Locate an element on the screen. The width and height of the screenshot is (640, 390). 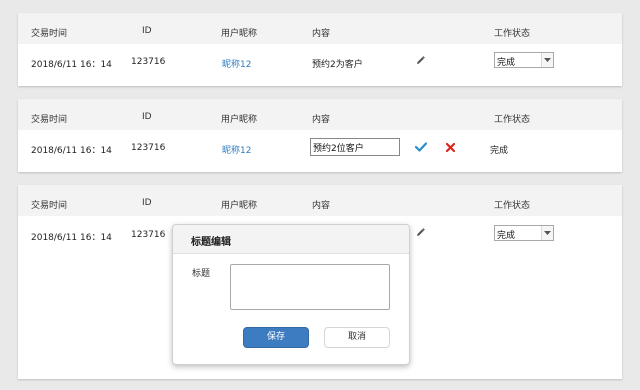
cell-status: 完成 is located at coordinates (499, 151).